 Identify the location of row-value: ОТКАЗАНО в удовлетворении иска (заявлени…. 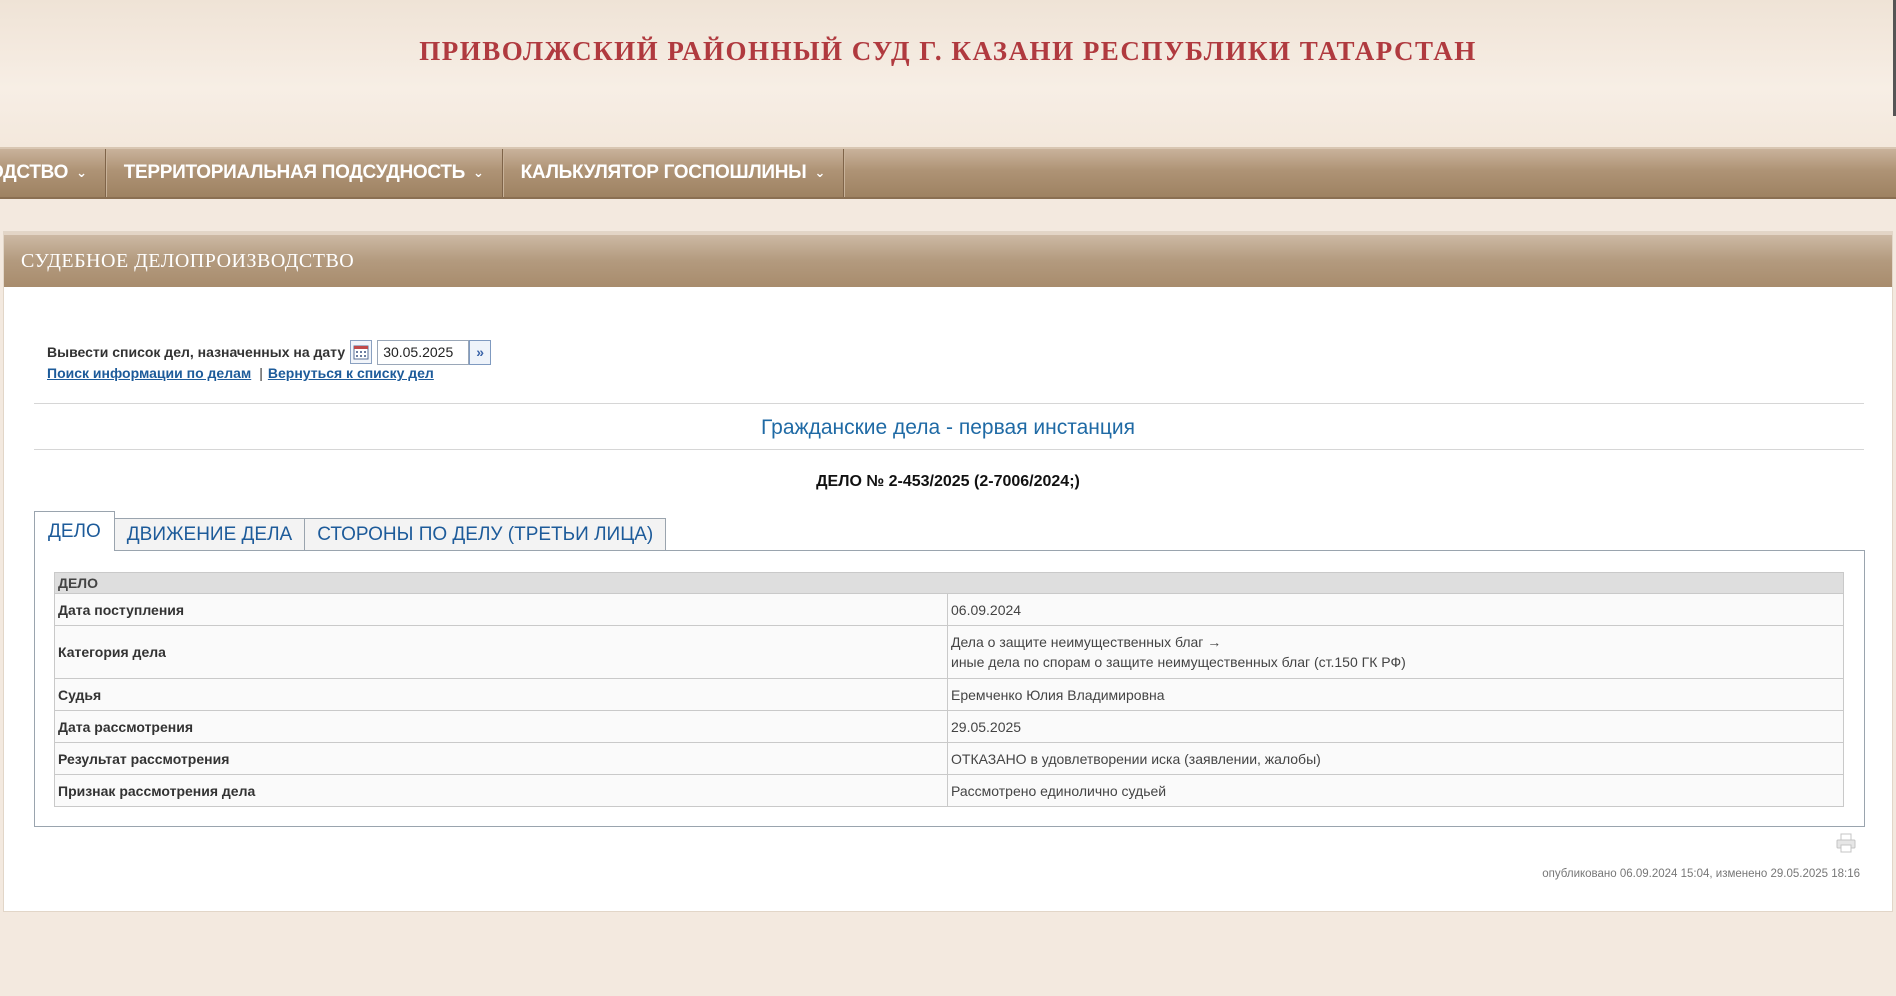
(1395, 758).